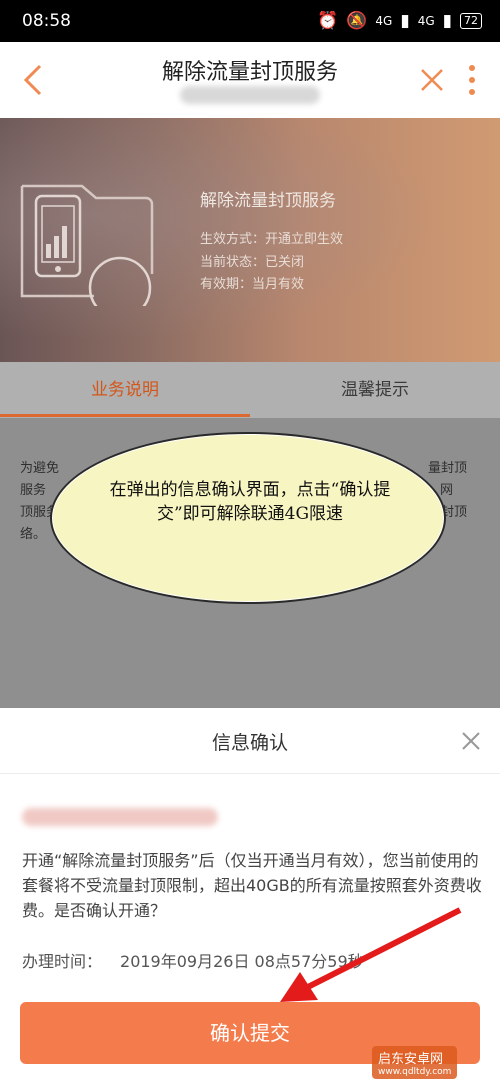  What do you see at coordinates (328, 21) in the screenshot?
I see `alarm-icon: ⏰` at bounding box center [328, 21].